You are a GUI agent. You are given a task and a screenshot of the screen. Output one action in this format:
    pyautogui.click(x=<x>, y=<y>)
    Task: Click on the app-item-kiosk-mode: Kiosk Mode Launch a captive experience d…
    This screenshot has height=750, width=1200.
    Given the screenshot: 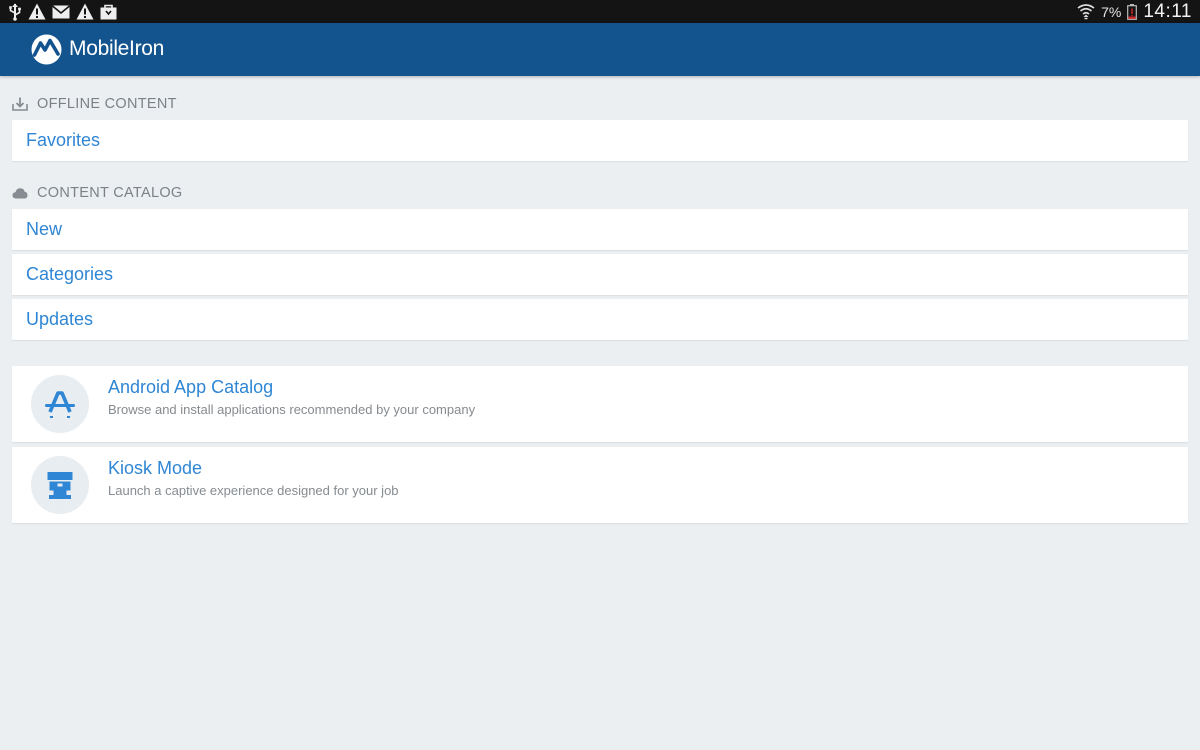 What is the action you would take?
    pyautogui.click(x=600, y=485)
    